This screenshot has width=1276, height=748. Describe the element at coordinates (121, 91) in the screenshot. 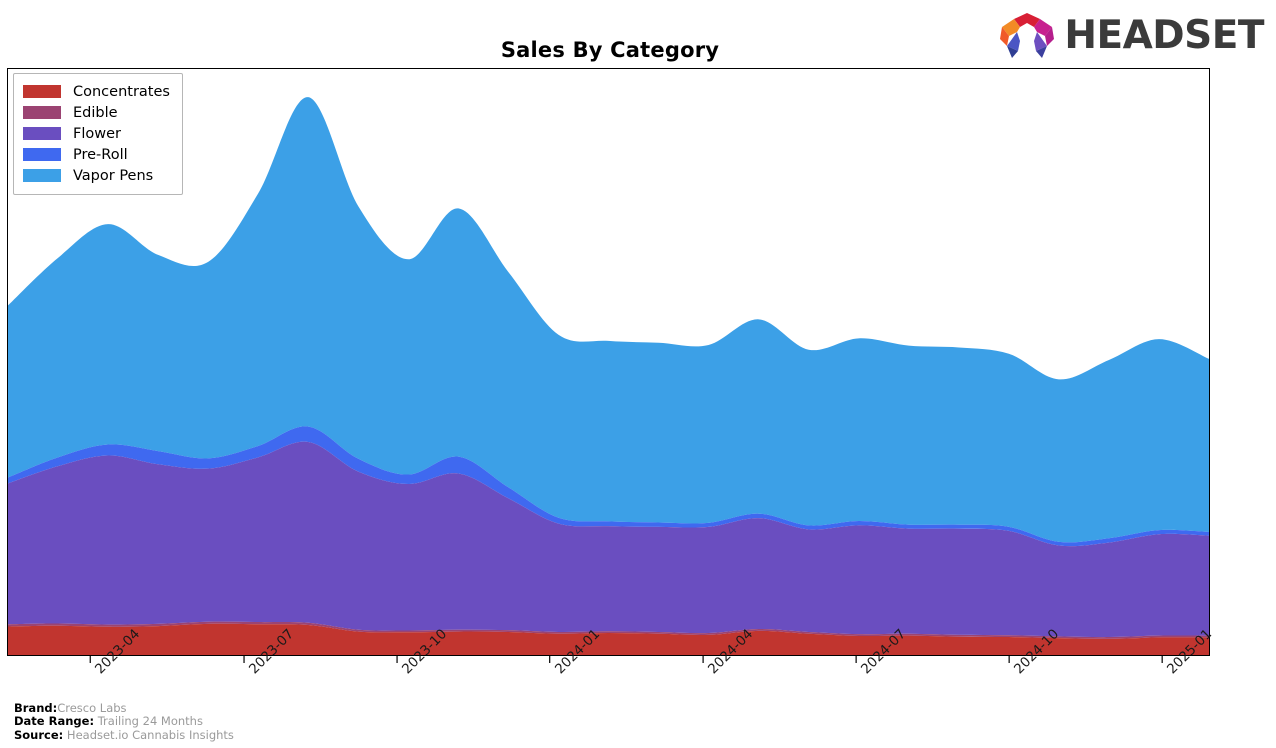

I see `legend-item-label: Concentrates` at that location.